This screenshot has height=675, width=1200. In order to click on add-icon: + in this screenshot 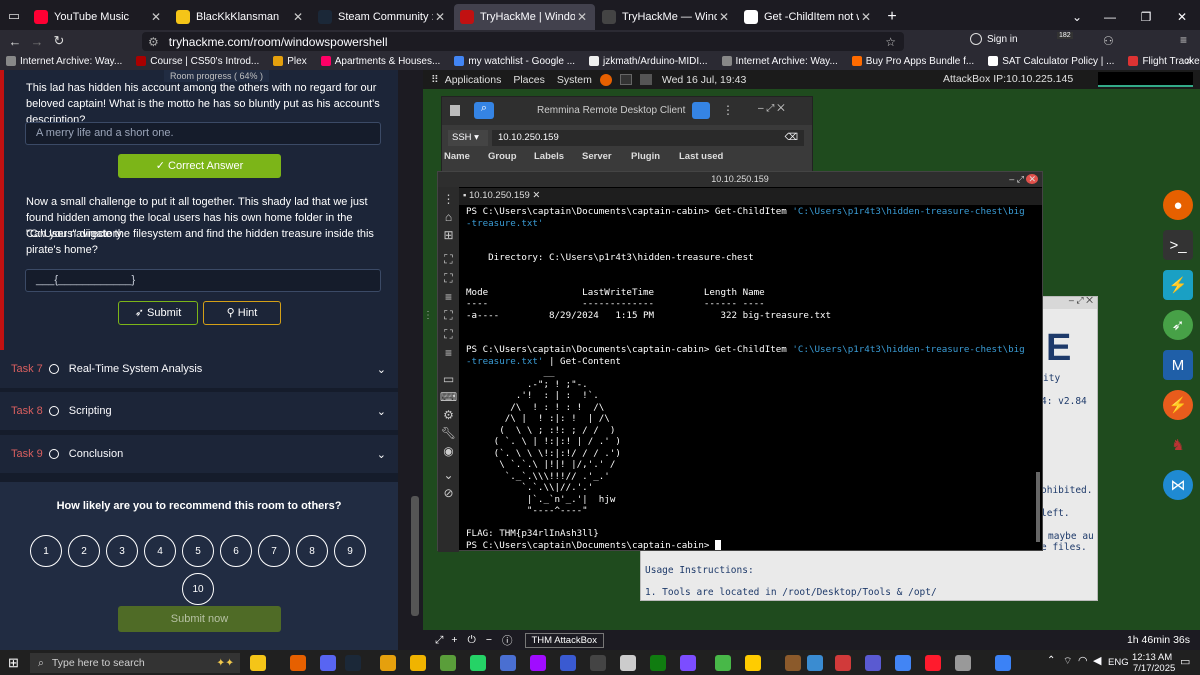, I will do `click(454, 640)`.